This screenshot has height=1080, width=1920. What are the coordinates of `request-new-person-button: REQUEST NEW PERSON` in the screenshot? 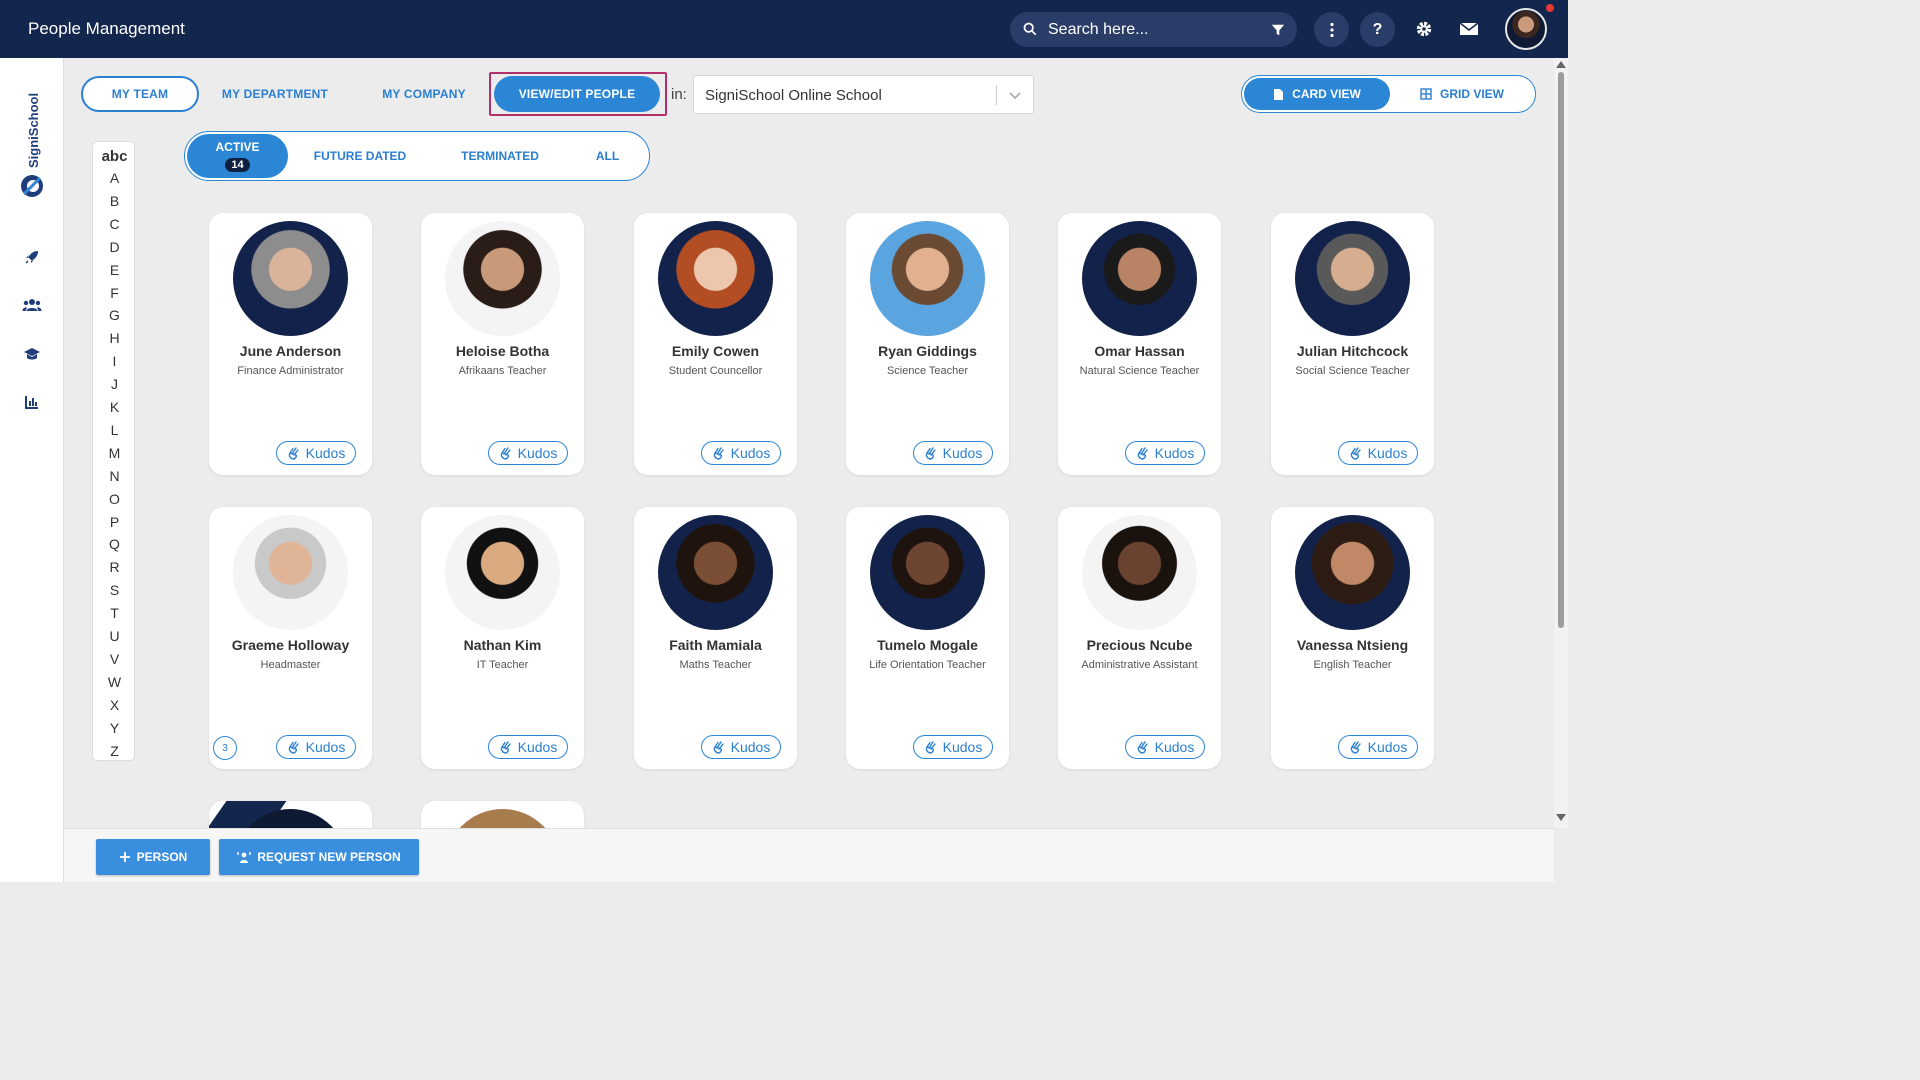 It's located at (319, 857).